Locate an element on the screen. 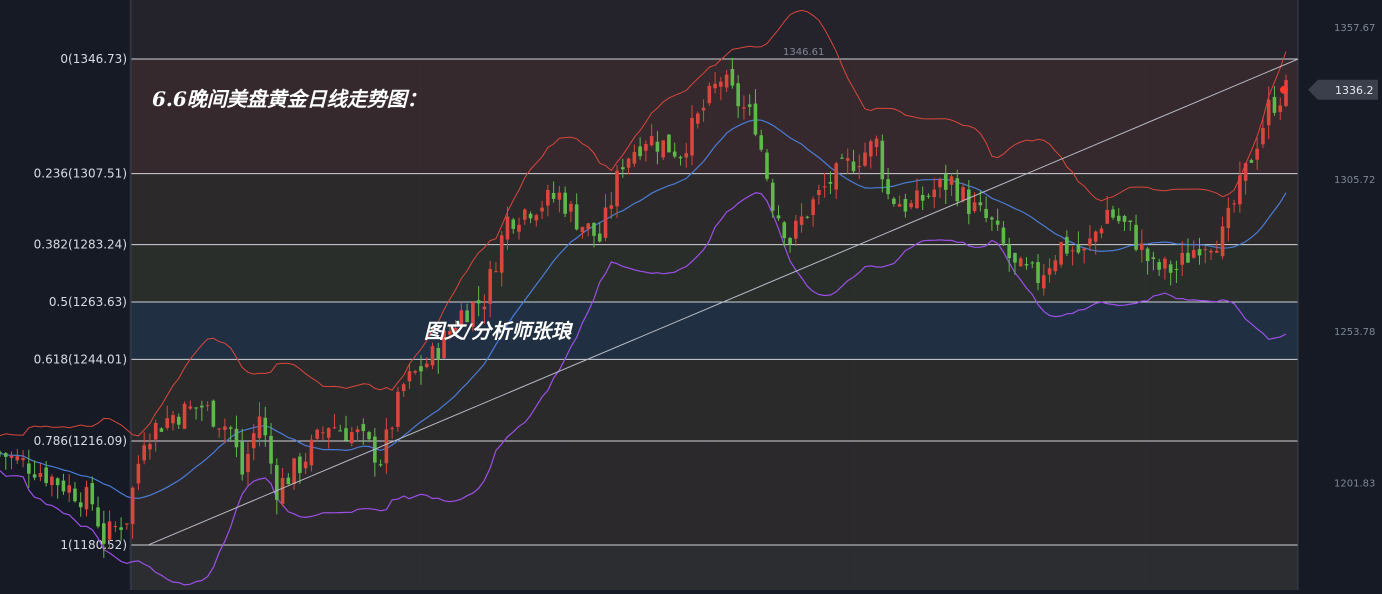 The image size is (1382, 594). price-axis-tick: 1305.72 is located at coordinates (1354, 180).